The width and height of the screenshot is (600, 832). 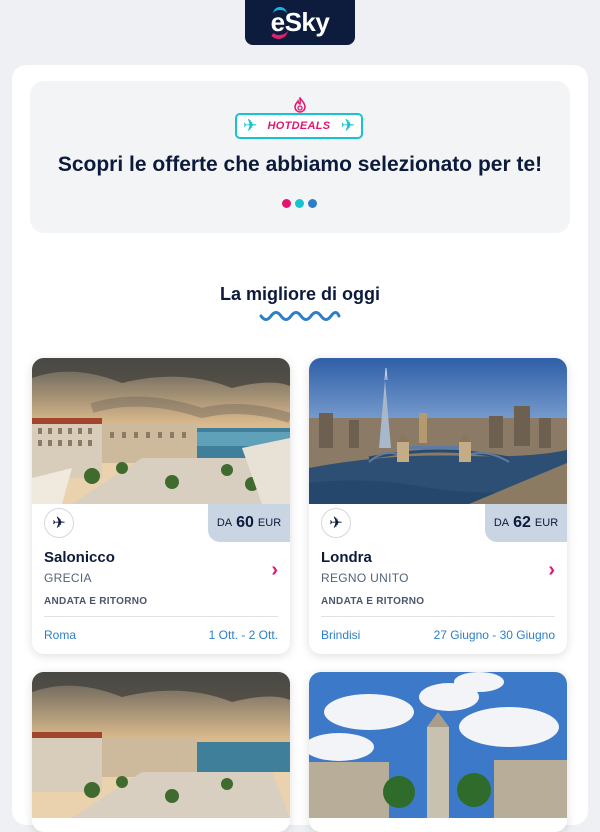 What do you see at coordinates (245, 522) in the screenshot?
I see `price-value: 60` at bounding box center [245, 522].